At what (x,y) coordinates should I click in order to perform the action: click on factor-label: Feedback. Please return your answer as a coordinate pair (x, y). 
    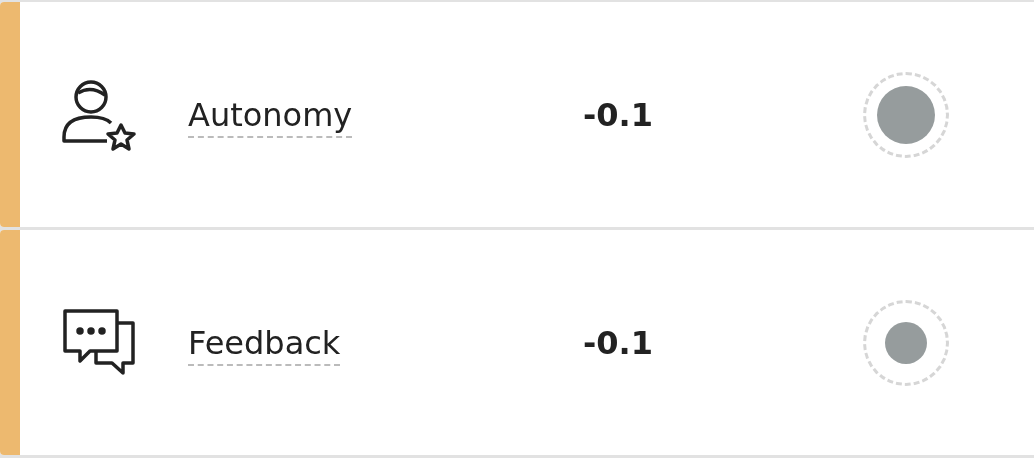
    Looking at the image, I should click on (264, 344).